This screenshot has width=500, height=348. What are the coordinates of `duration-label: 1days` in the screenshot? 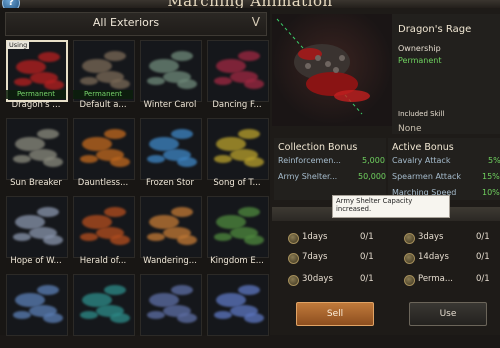 It's located at (315, 237).